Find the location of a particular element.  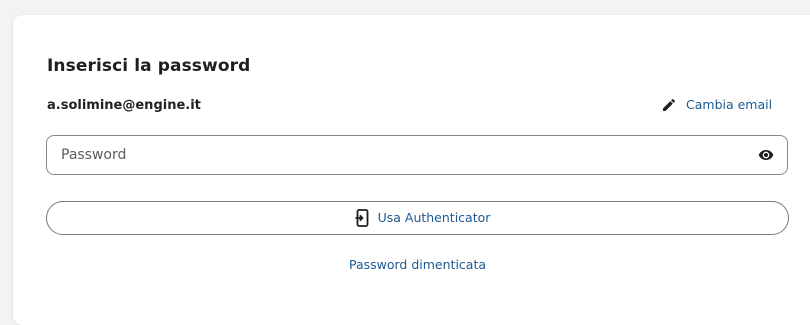

user-email: a.solimine@engine.it is located at coordinates (124, 105).